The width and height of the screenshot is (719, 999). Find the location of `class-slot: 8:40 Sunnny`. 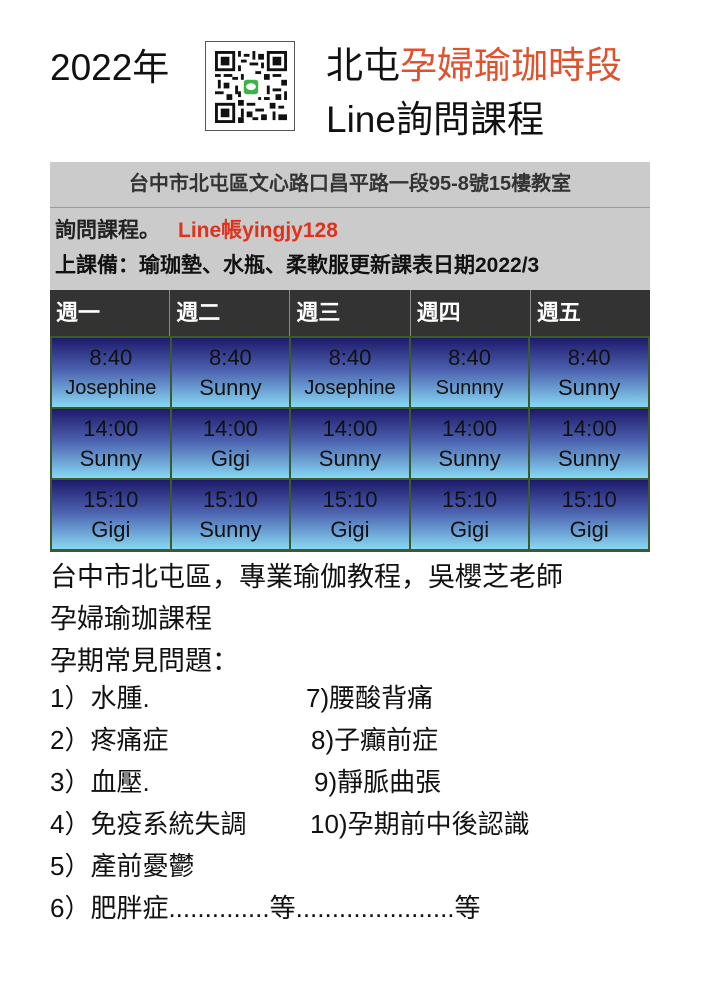

class-slot: 8:40 Sunnny is located at coordinates (470, 372).